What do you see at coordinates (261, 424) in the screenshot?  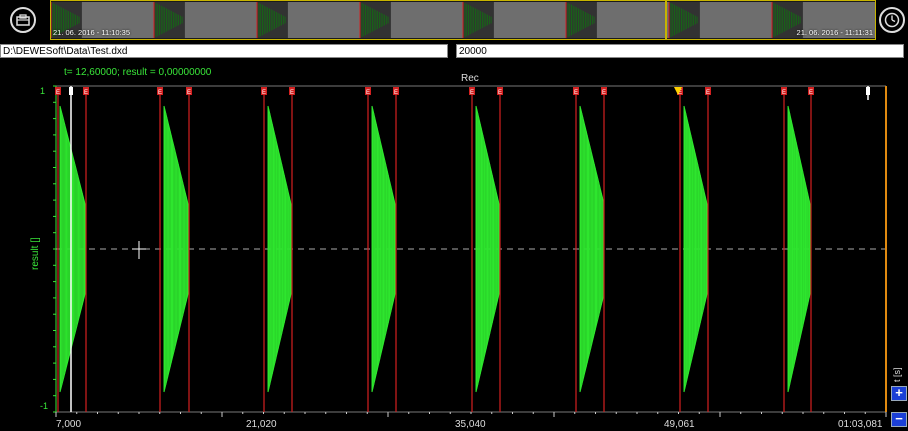 I see `x-tick-2: 21,020` at bounding box center [261, 424].